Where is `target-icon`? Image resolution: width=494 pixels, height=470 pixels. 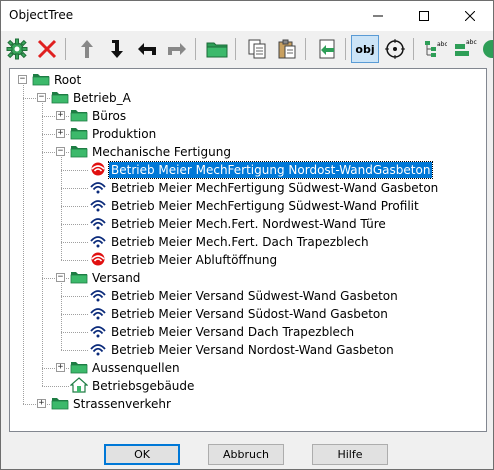
target-icon is located at coordinates (395, 49).